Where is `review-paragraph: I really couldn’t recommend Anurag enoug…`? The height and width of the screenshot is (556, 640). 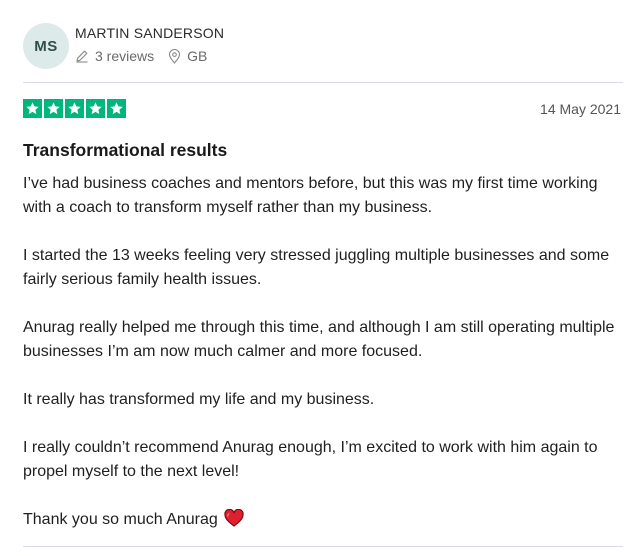 review-paragraph: I really couldn’t recommend Anurag enoug… is located at coordinates (310, 459).